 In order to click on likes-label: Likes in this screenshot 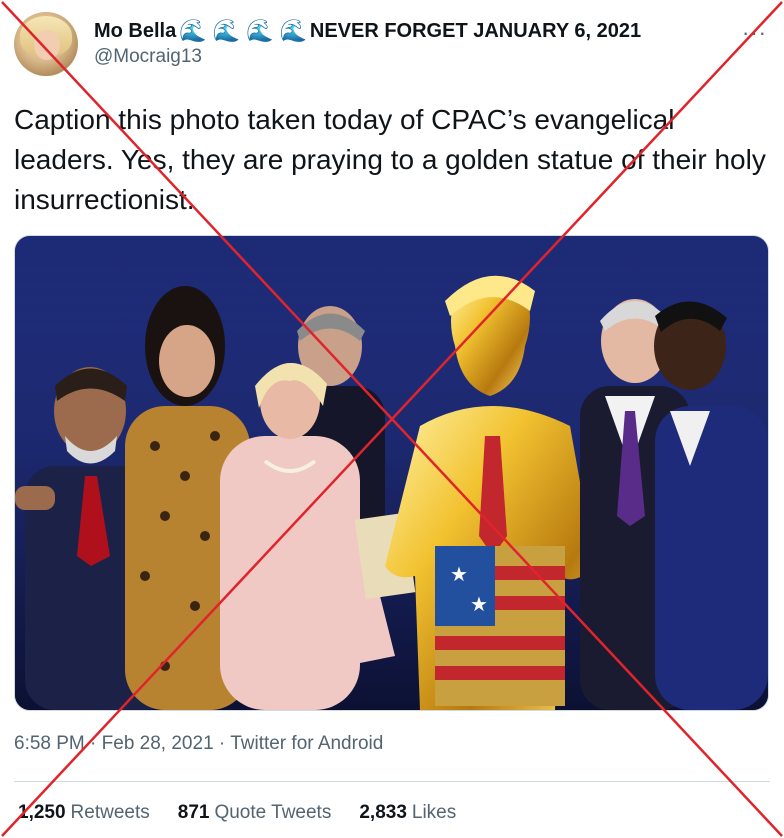, I will do `click(434, 812)`.